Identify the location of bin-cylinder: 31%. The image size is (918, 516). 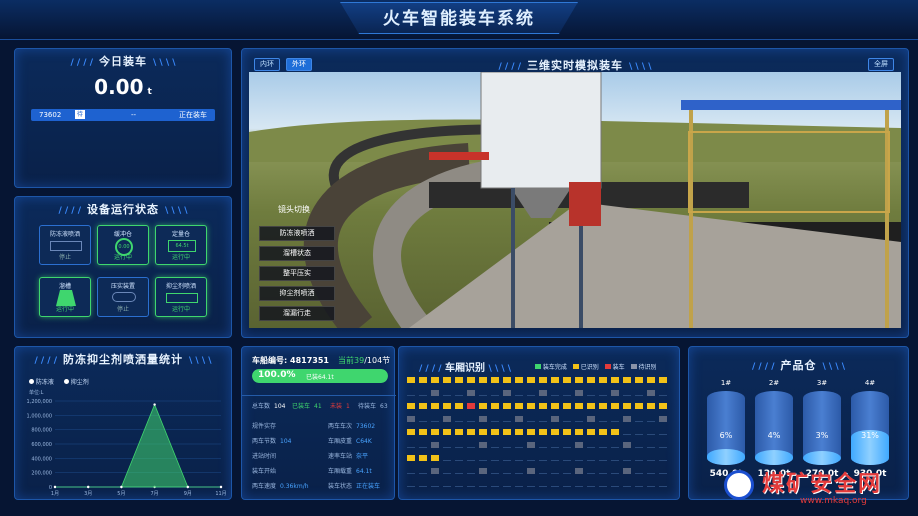
(870, 428).